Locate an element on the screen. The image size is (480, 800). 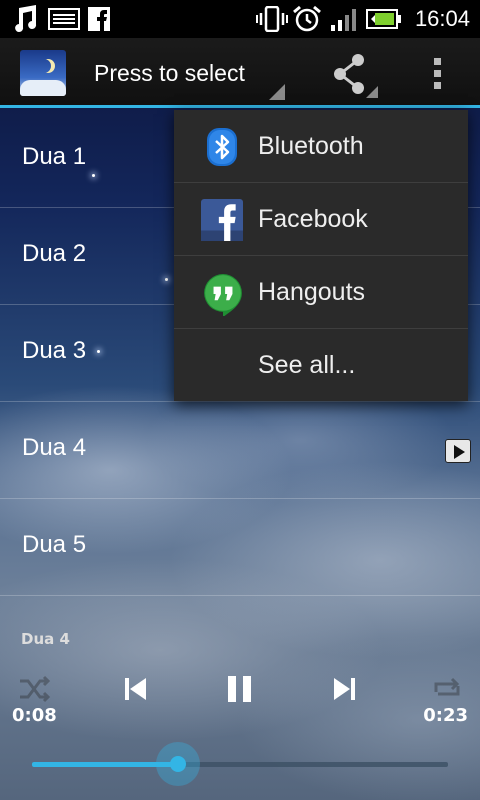
repeat-button is located at coordinates (447, 689).